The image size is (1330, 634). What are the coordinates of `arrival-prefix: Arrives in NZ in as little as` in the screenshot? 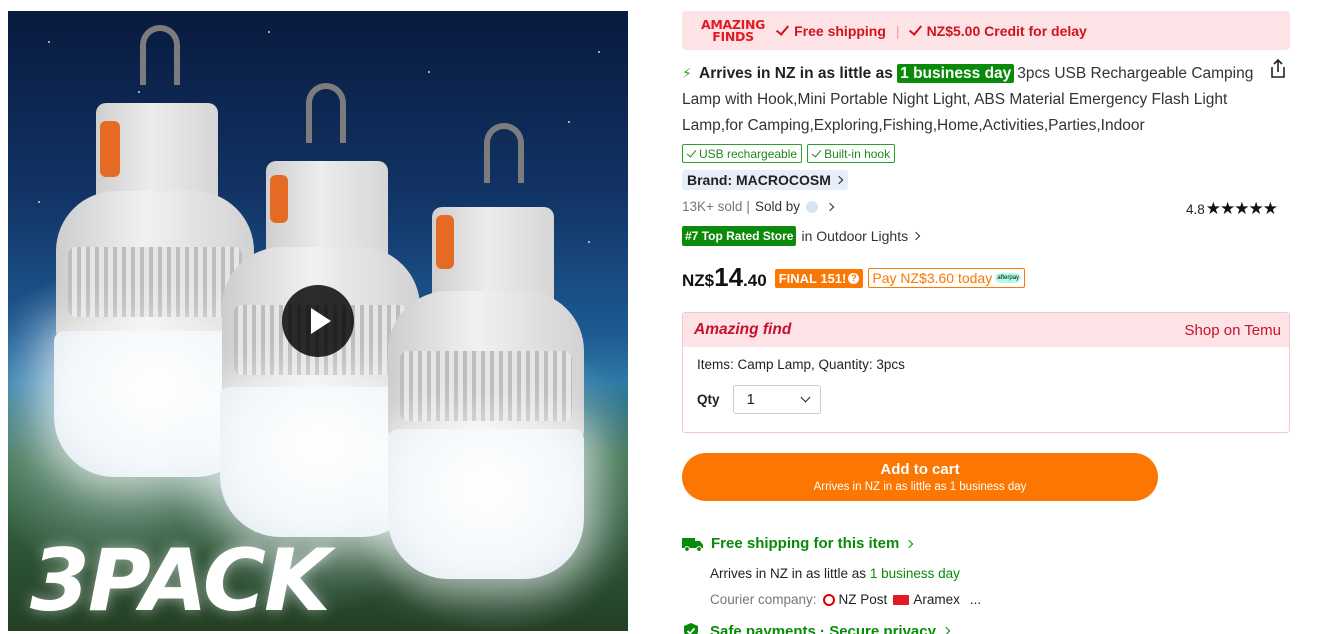 It's located at (796, 73).